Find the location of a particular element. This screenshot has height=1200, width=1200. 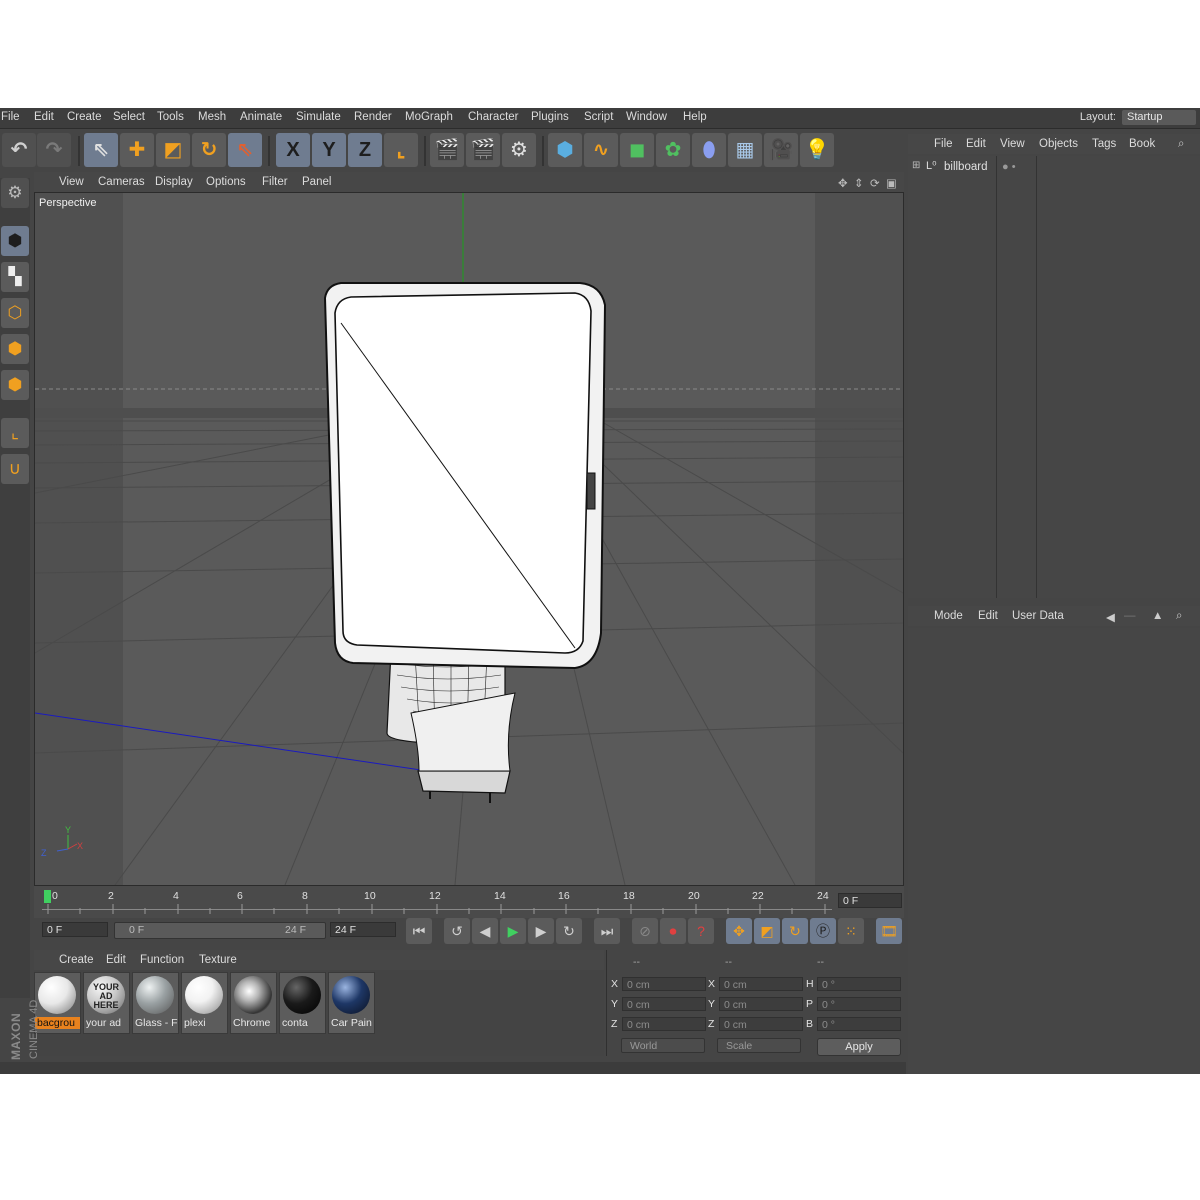

redo-button: ↷ is located at coordinates (54, 150).